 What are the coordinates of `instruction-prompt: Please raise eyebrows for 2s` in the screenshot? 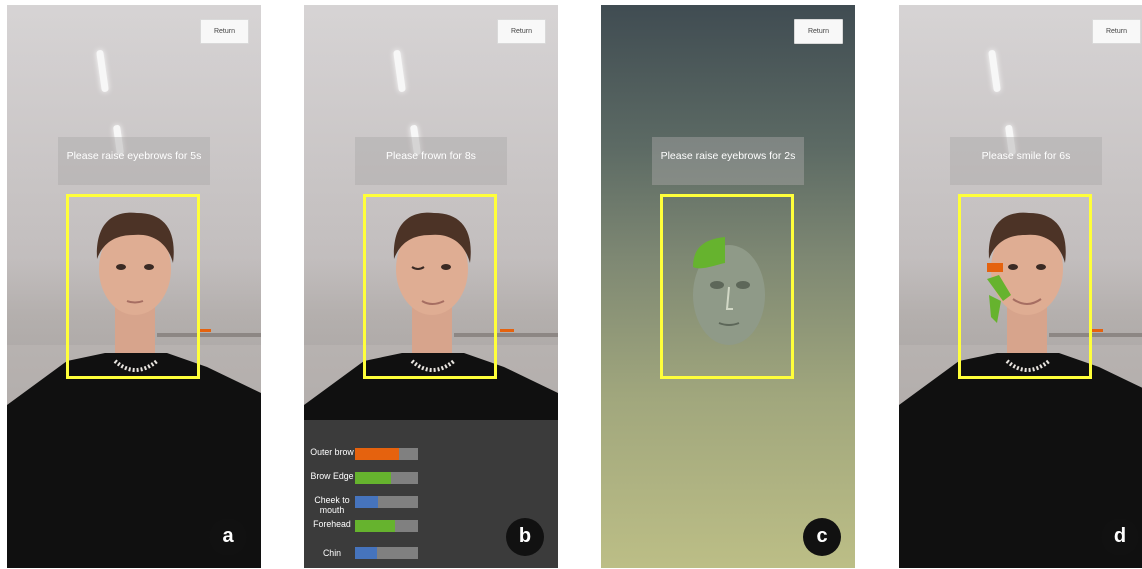 It's located at (728, 161).